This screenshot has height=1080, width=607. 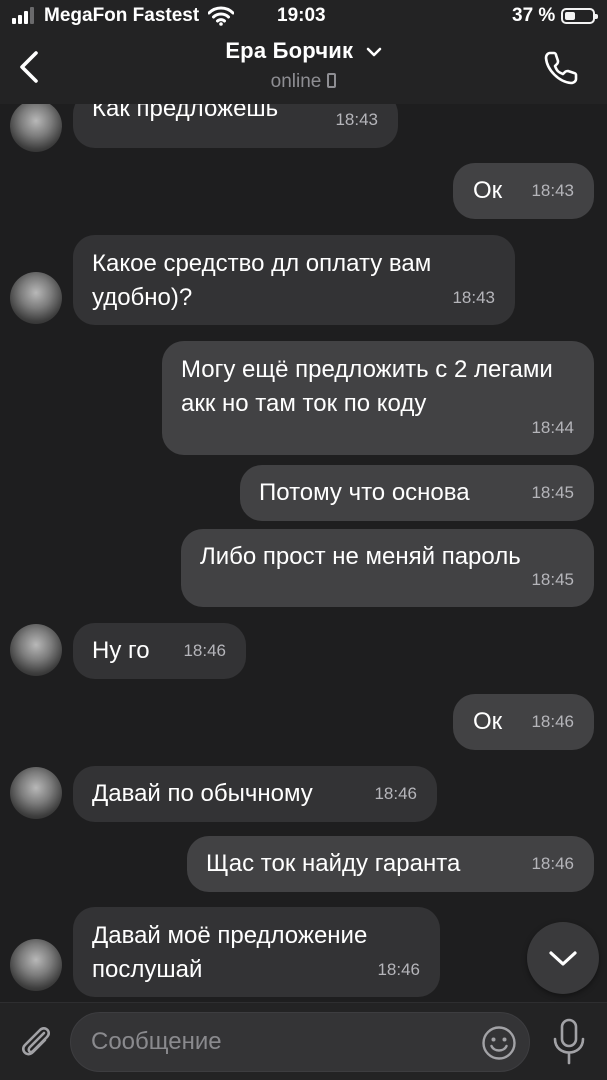 I want to click on microphone-icon, so click(x=569, y=1041).